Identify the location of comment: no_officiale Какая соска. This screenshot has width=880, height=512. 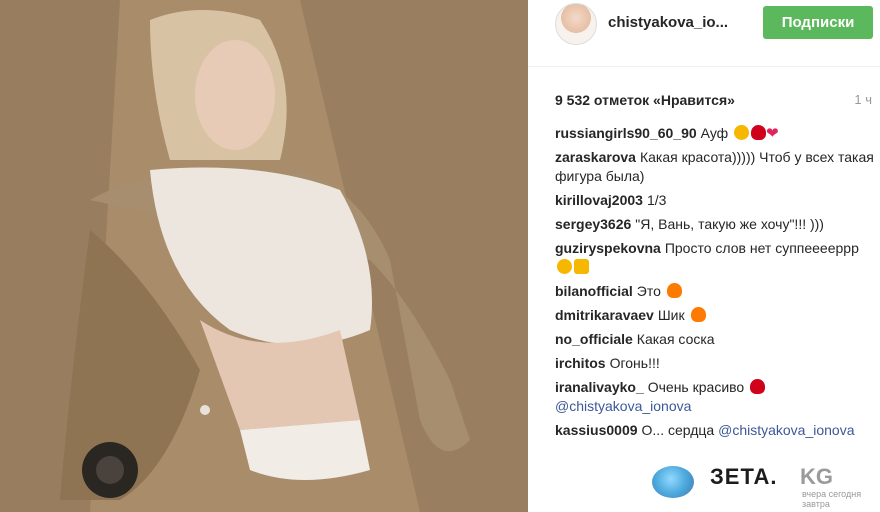
(715, 339).